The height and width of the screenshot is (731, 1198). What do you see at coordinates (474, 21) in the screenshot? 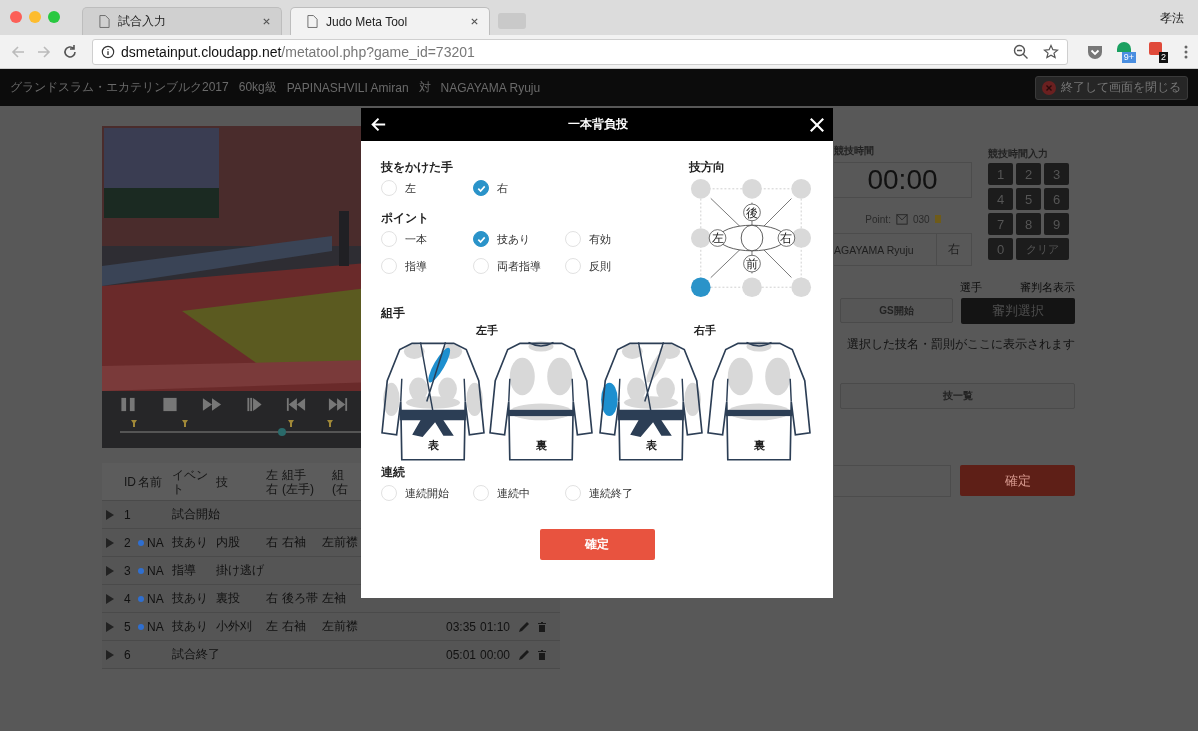
I see `close-icon` at bounding box center [474, 21].